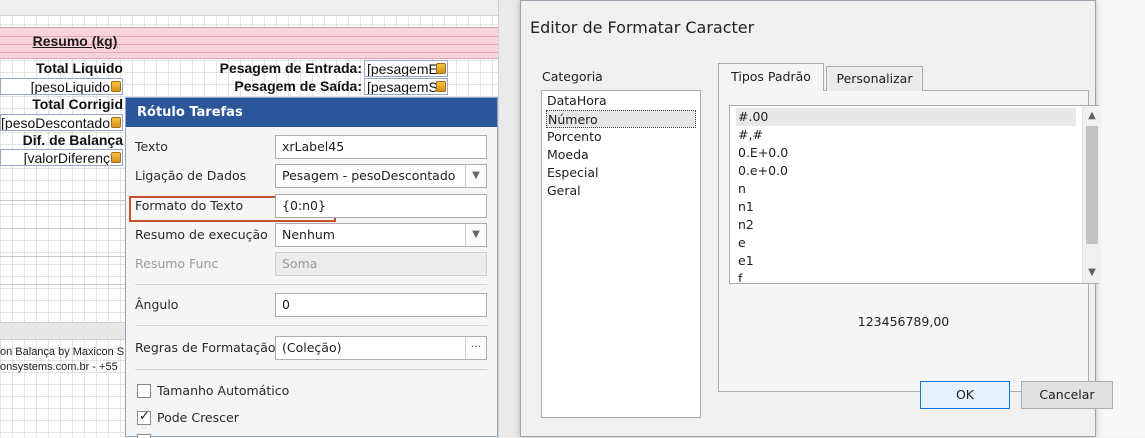 The height and width of the screenshot is (438, 1145). Describe the element at coordinates (475, 348) in the screenshot. I see `ellipsis-button: ···` at that location.